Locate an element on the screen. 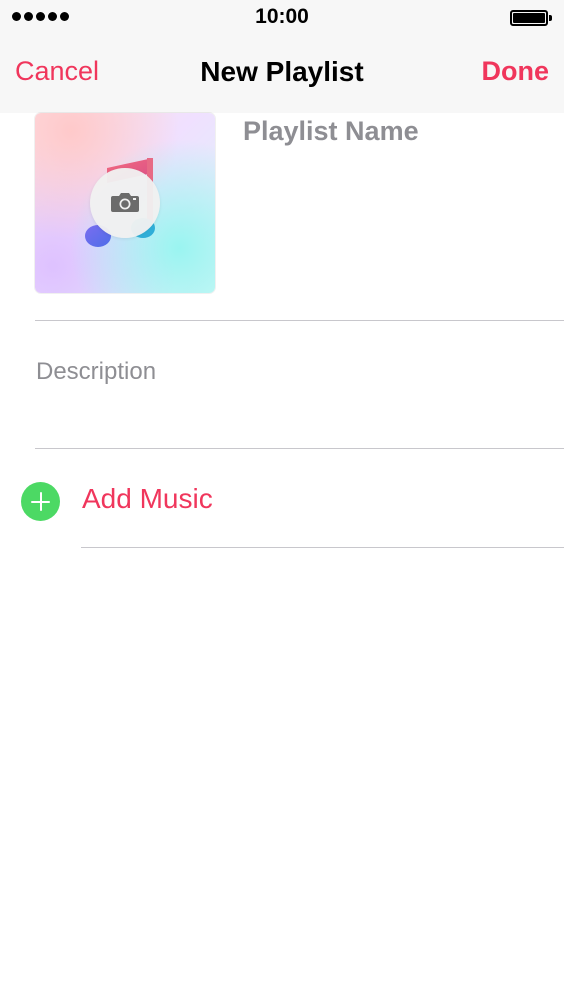  cancel-button: Cancel is located at coordinates (57, 71).